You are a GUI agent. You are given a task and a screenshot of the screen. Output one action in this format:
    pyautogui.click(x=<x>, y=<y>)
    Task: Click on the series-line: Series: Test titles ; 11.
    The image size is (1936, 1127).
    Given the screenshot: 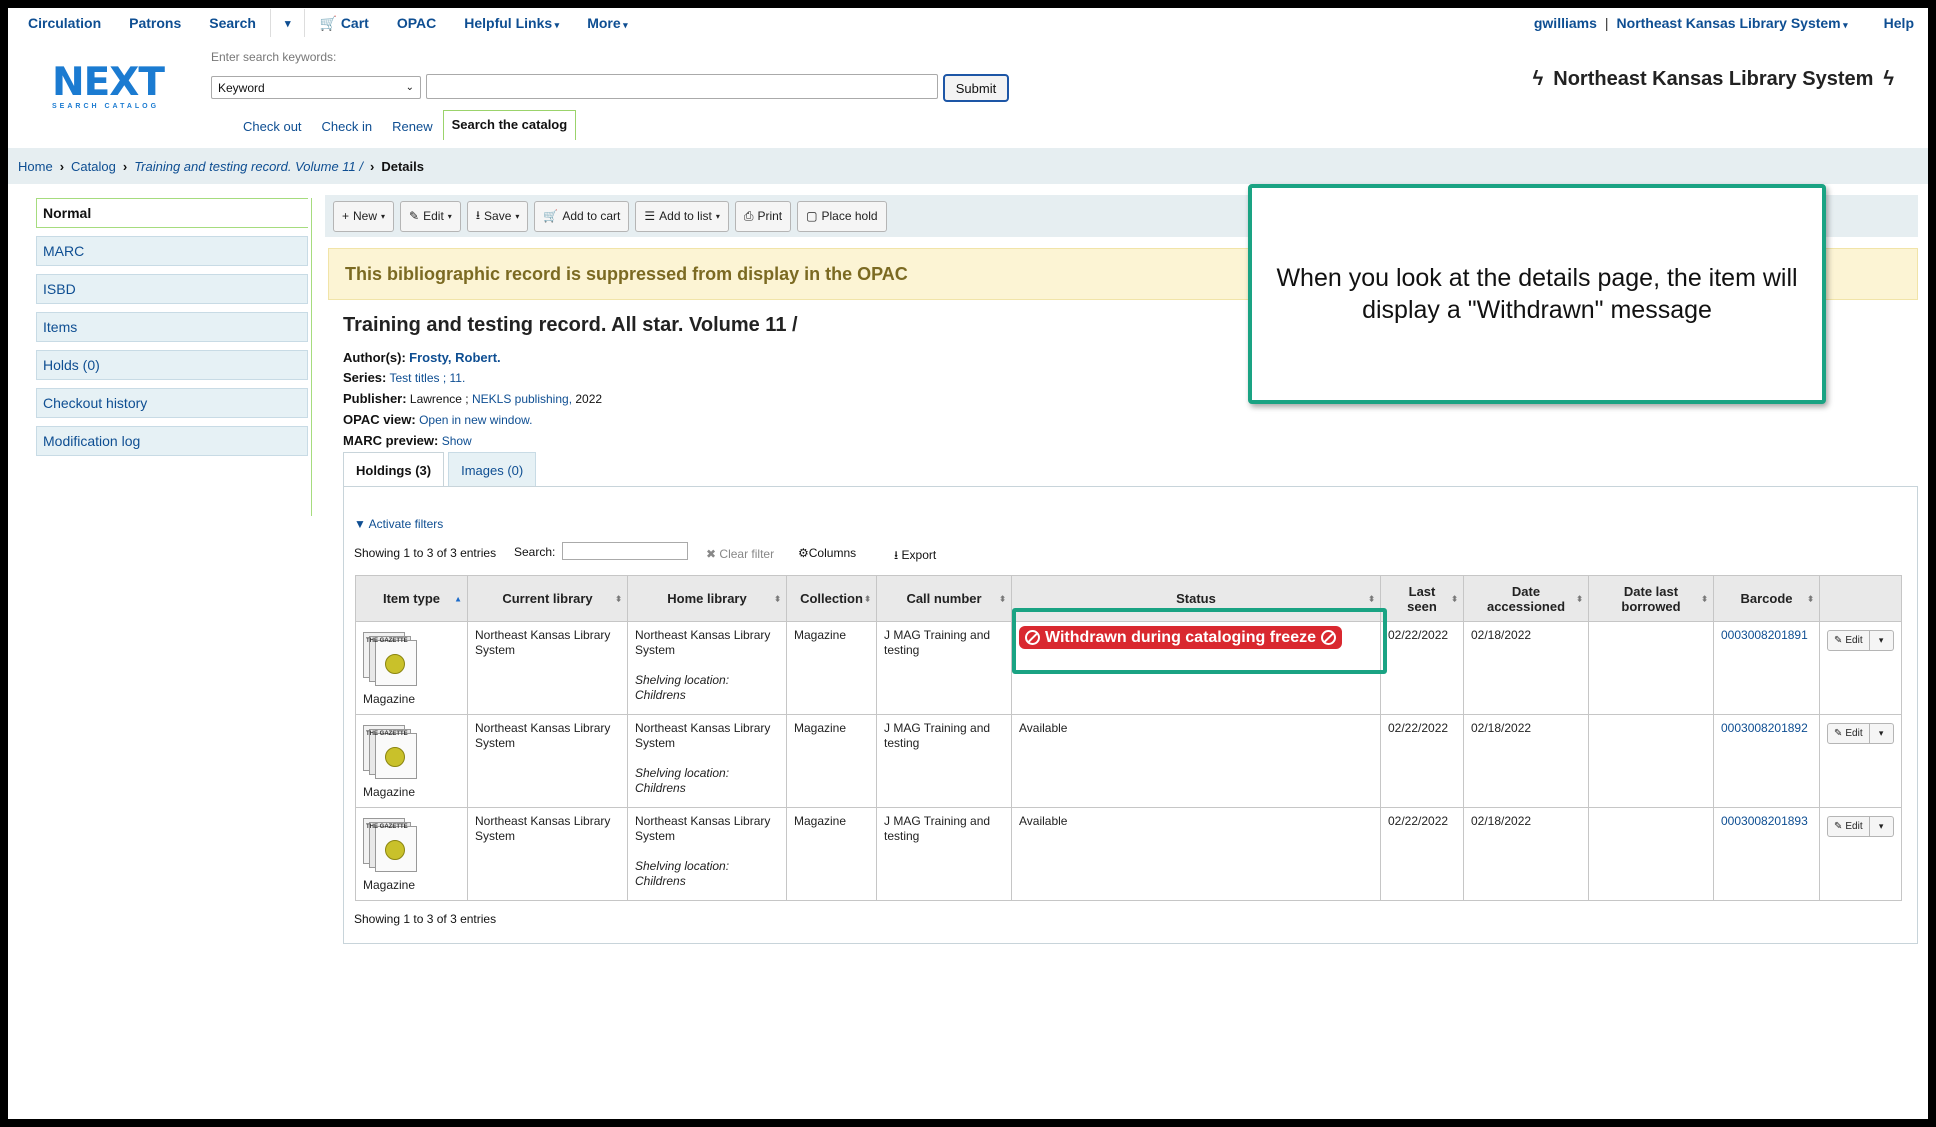 What is the action you would take?
    pyautogui.click(x=404, y=377)
    